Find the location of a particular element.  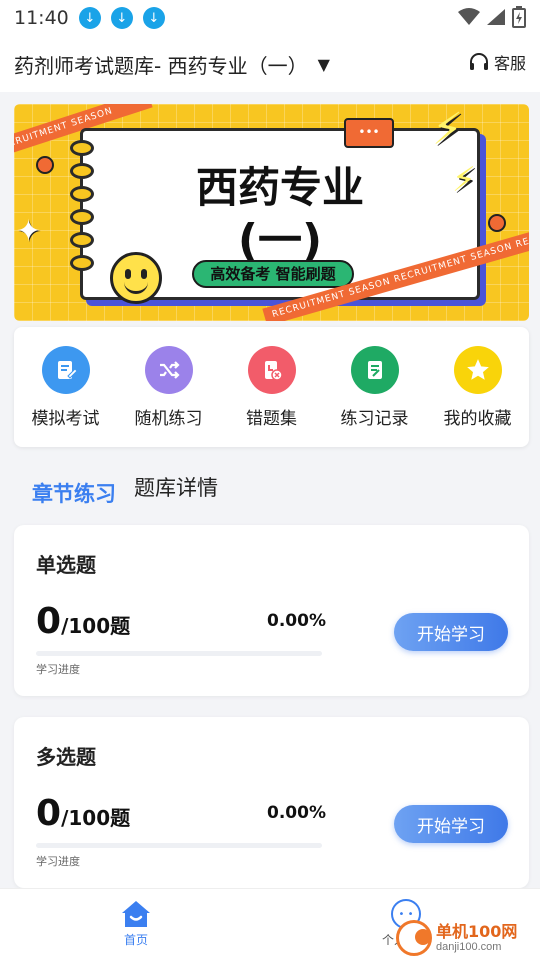

quick-actions-card: 模拟考试 随机练习 错题集 练习记录 我的收藏 is located at coordinates (271, 387).